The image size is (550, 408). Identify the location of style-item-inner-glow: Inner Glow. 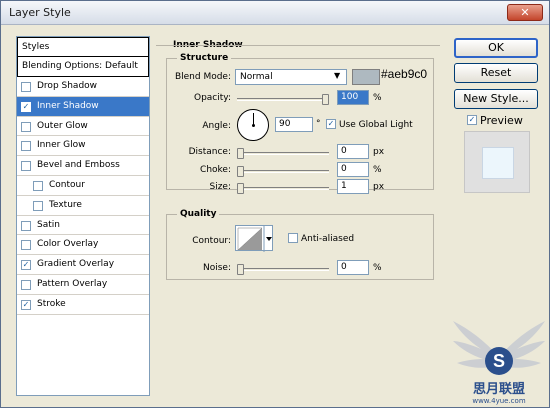
(83, 146).